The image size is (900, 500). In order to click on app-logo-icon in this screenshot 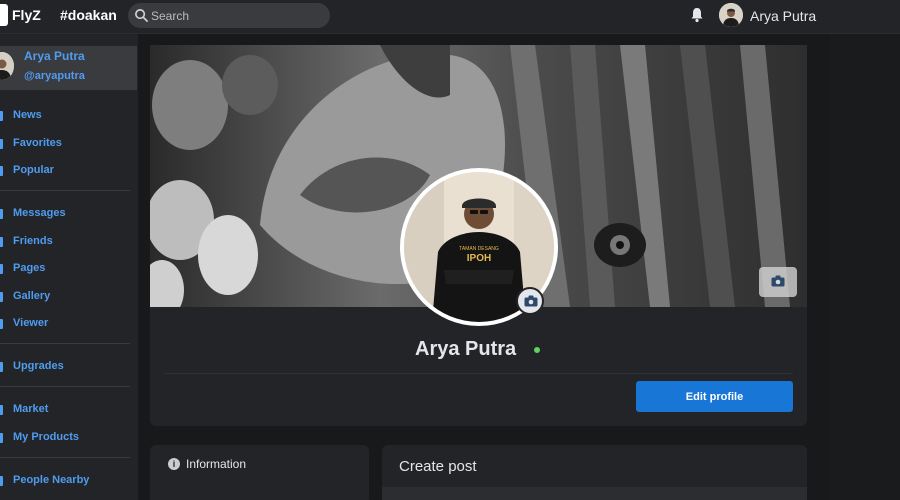, I will do `click(4, 15)`.